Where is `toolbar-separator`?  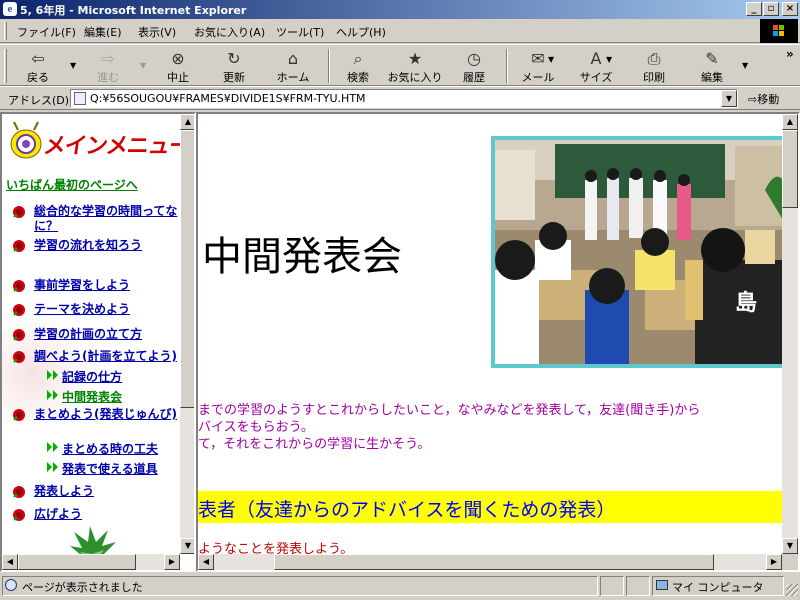 toolbar-separator is located at coordinates (507, 66).